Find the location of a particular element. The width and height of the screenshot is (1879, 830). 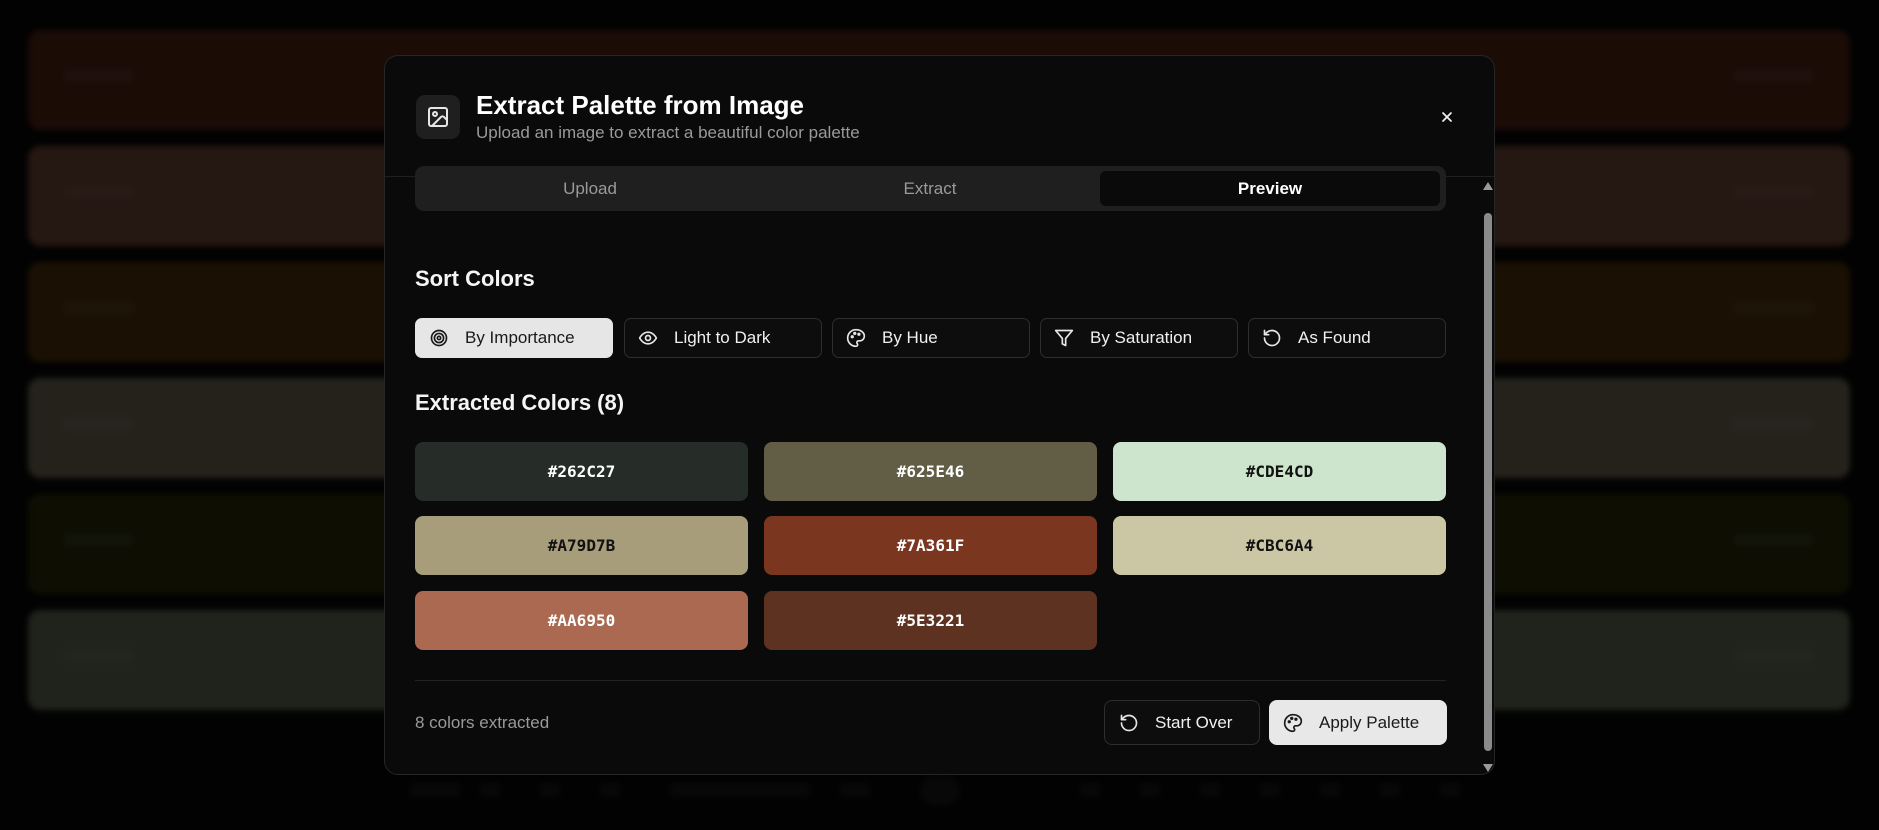

apply-palette-label: Apply Palette is located at coordinates (1369, 722).